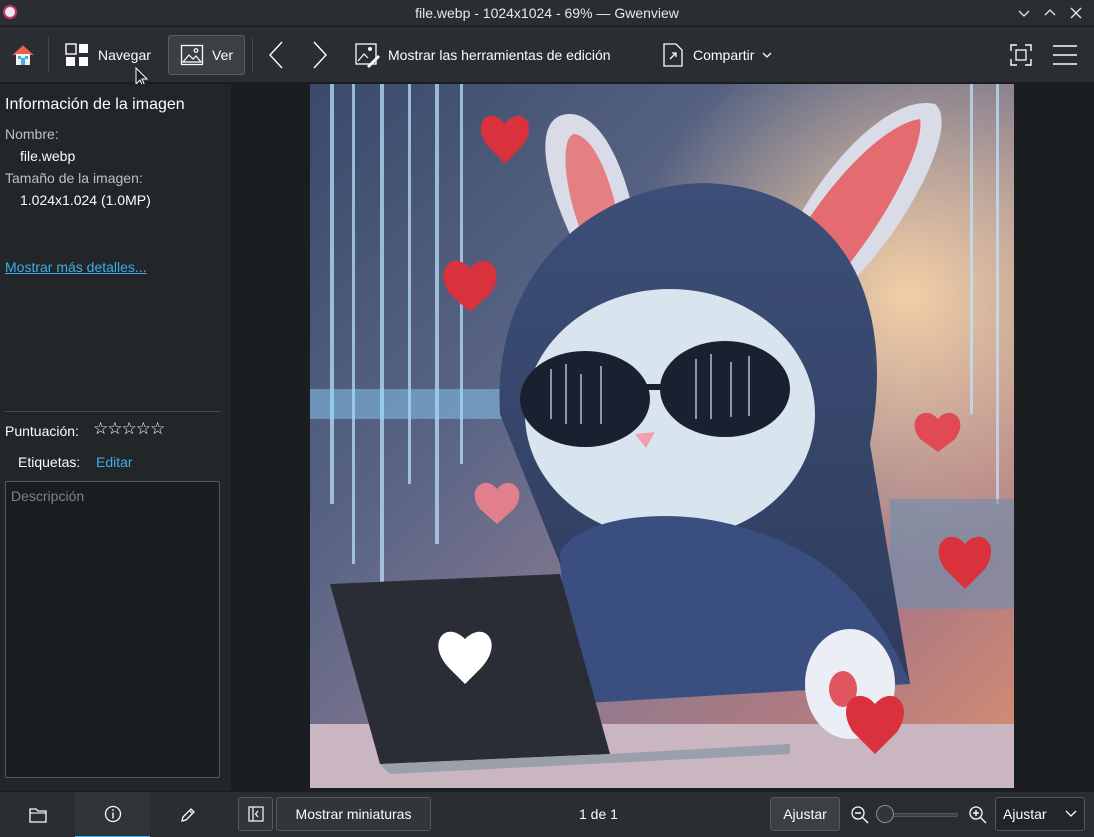 Image resolution: width=1094 pixels, height=837 pixels. What do you see at coordinates (860, 815) in the screenshot?
I see `zoom-out-icon` at bounding box center [860, 815].